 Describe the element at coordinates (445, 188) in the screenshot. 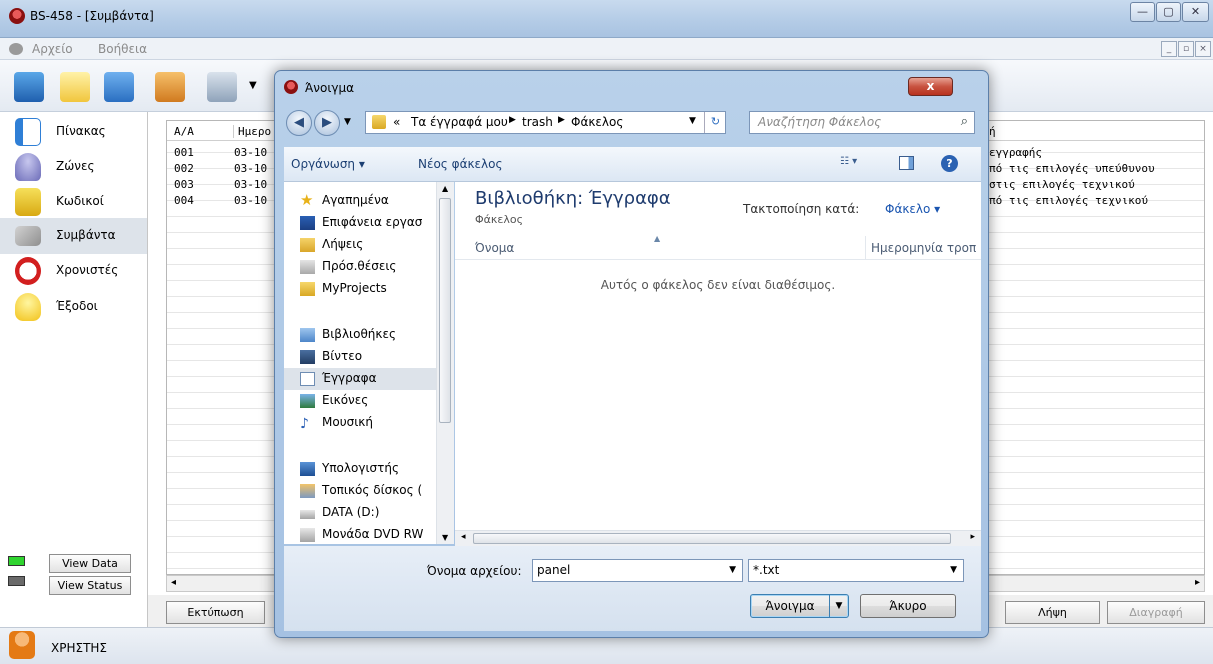

I see `scroll-up-icon: ▲` at that location.